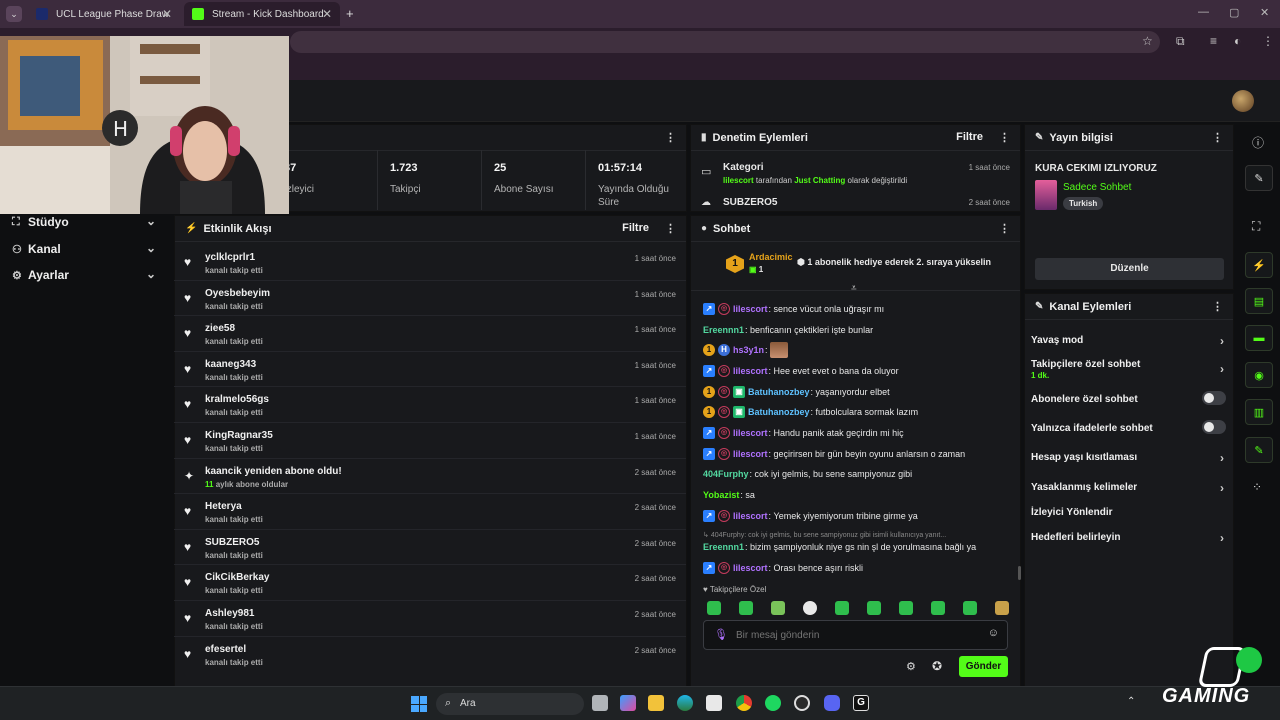 This screenshot has width=1280, height=720. Describe the element at coordinates (1128, 341) in the screenshot. I see `slow-mode-row: Yavaş mod ›` at that location.